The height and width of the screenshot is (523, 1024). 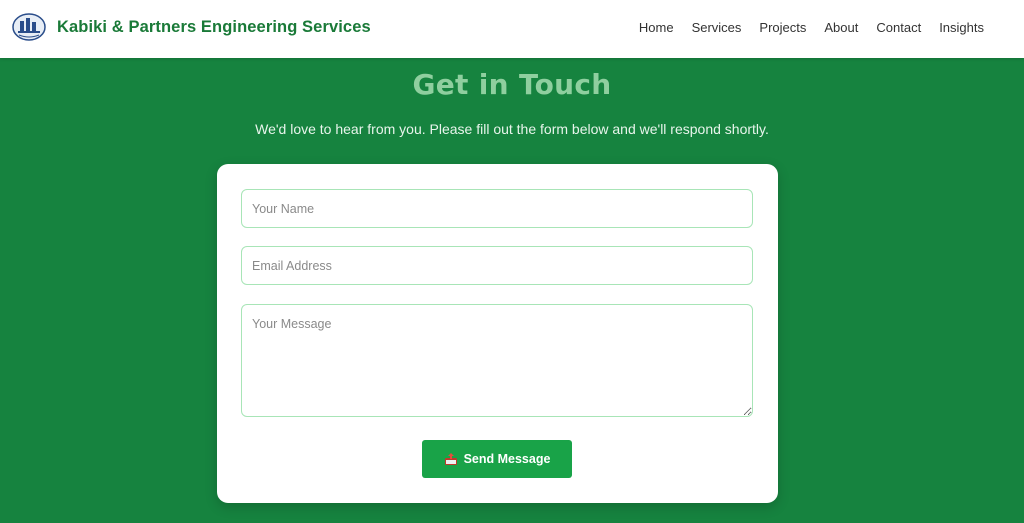 What do you see at coordinates (29, 27) in the screenshot?
I see `company-logo-icon` at bounding box center [29, 27].